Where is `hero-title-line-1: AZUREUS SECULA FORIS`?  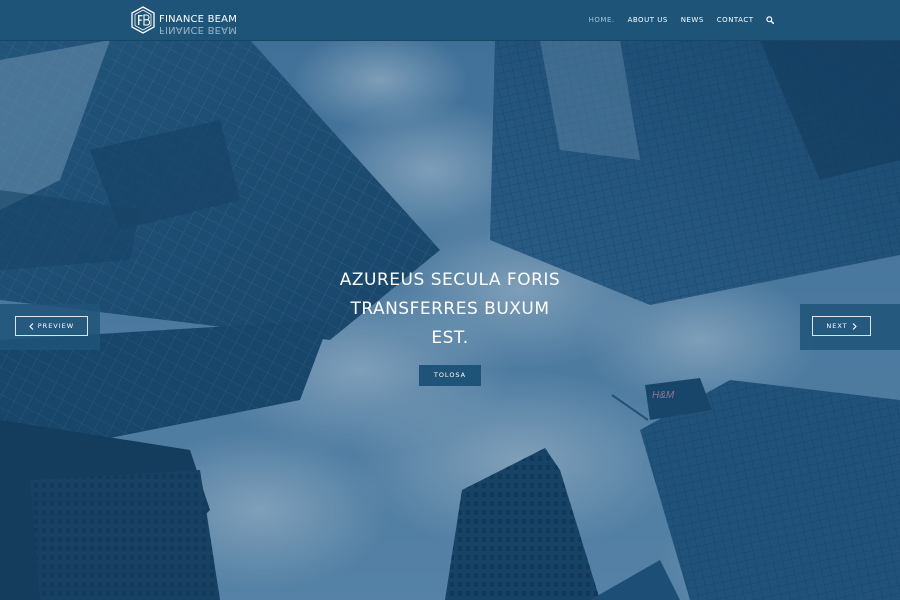 hero-title-line-1: AZUREUS SECULA FORIS is located at coordinates (450, 280).